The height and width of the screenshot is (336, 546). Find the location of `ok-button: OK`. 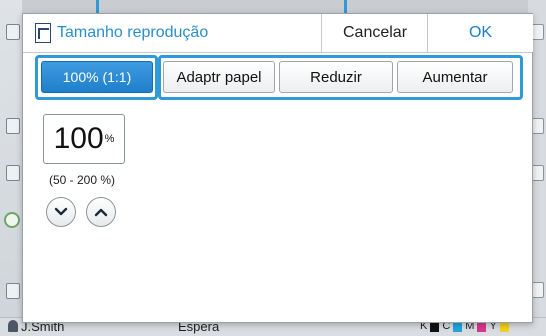

ok-button: OK is located at coordinates (480, 33).